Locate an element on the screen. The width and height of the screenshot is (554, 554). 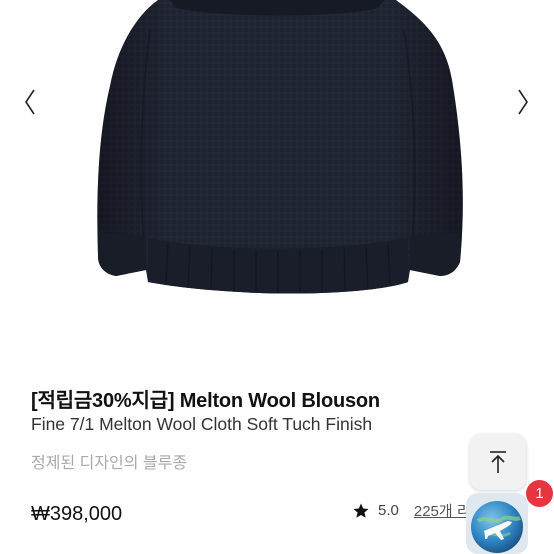
carousel-next-button is located at coordinates (523, 102).